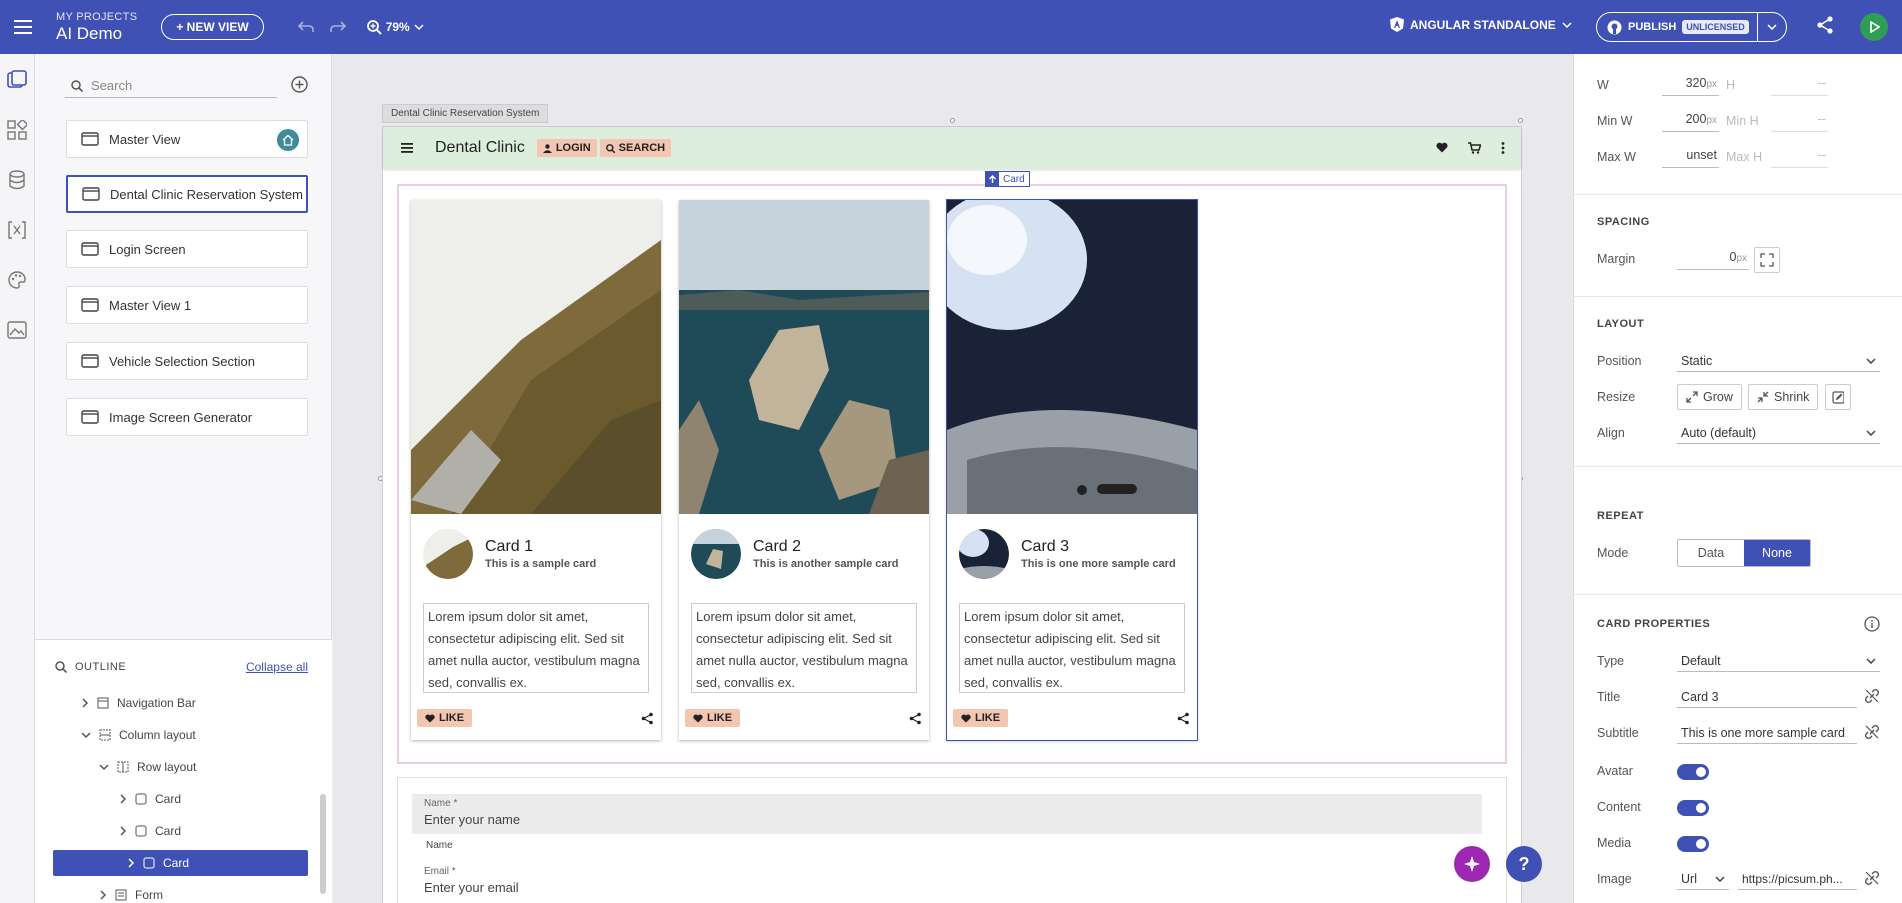 This screenshot has height=903, width=1902. I want to click on help-button: ?, so click(1524, 864).